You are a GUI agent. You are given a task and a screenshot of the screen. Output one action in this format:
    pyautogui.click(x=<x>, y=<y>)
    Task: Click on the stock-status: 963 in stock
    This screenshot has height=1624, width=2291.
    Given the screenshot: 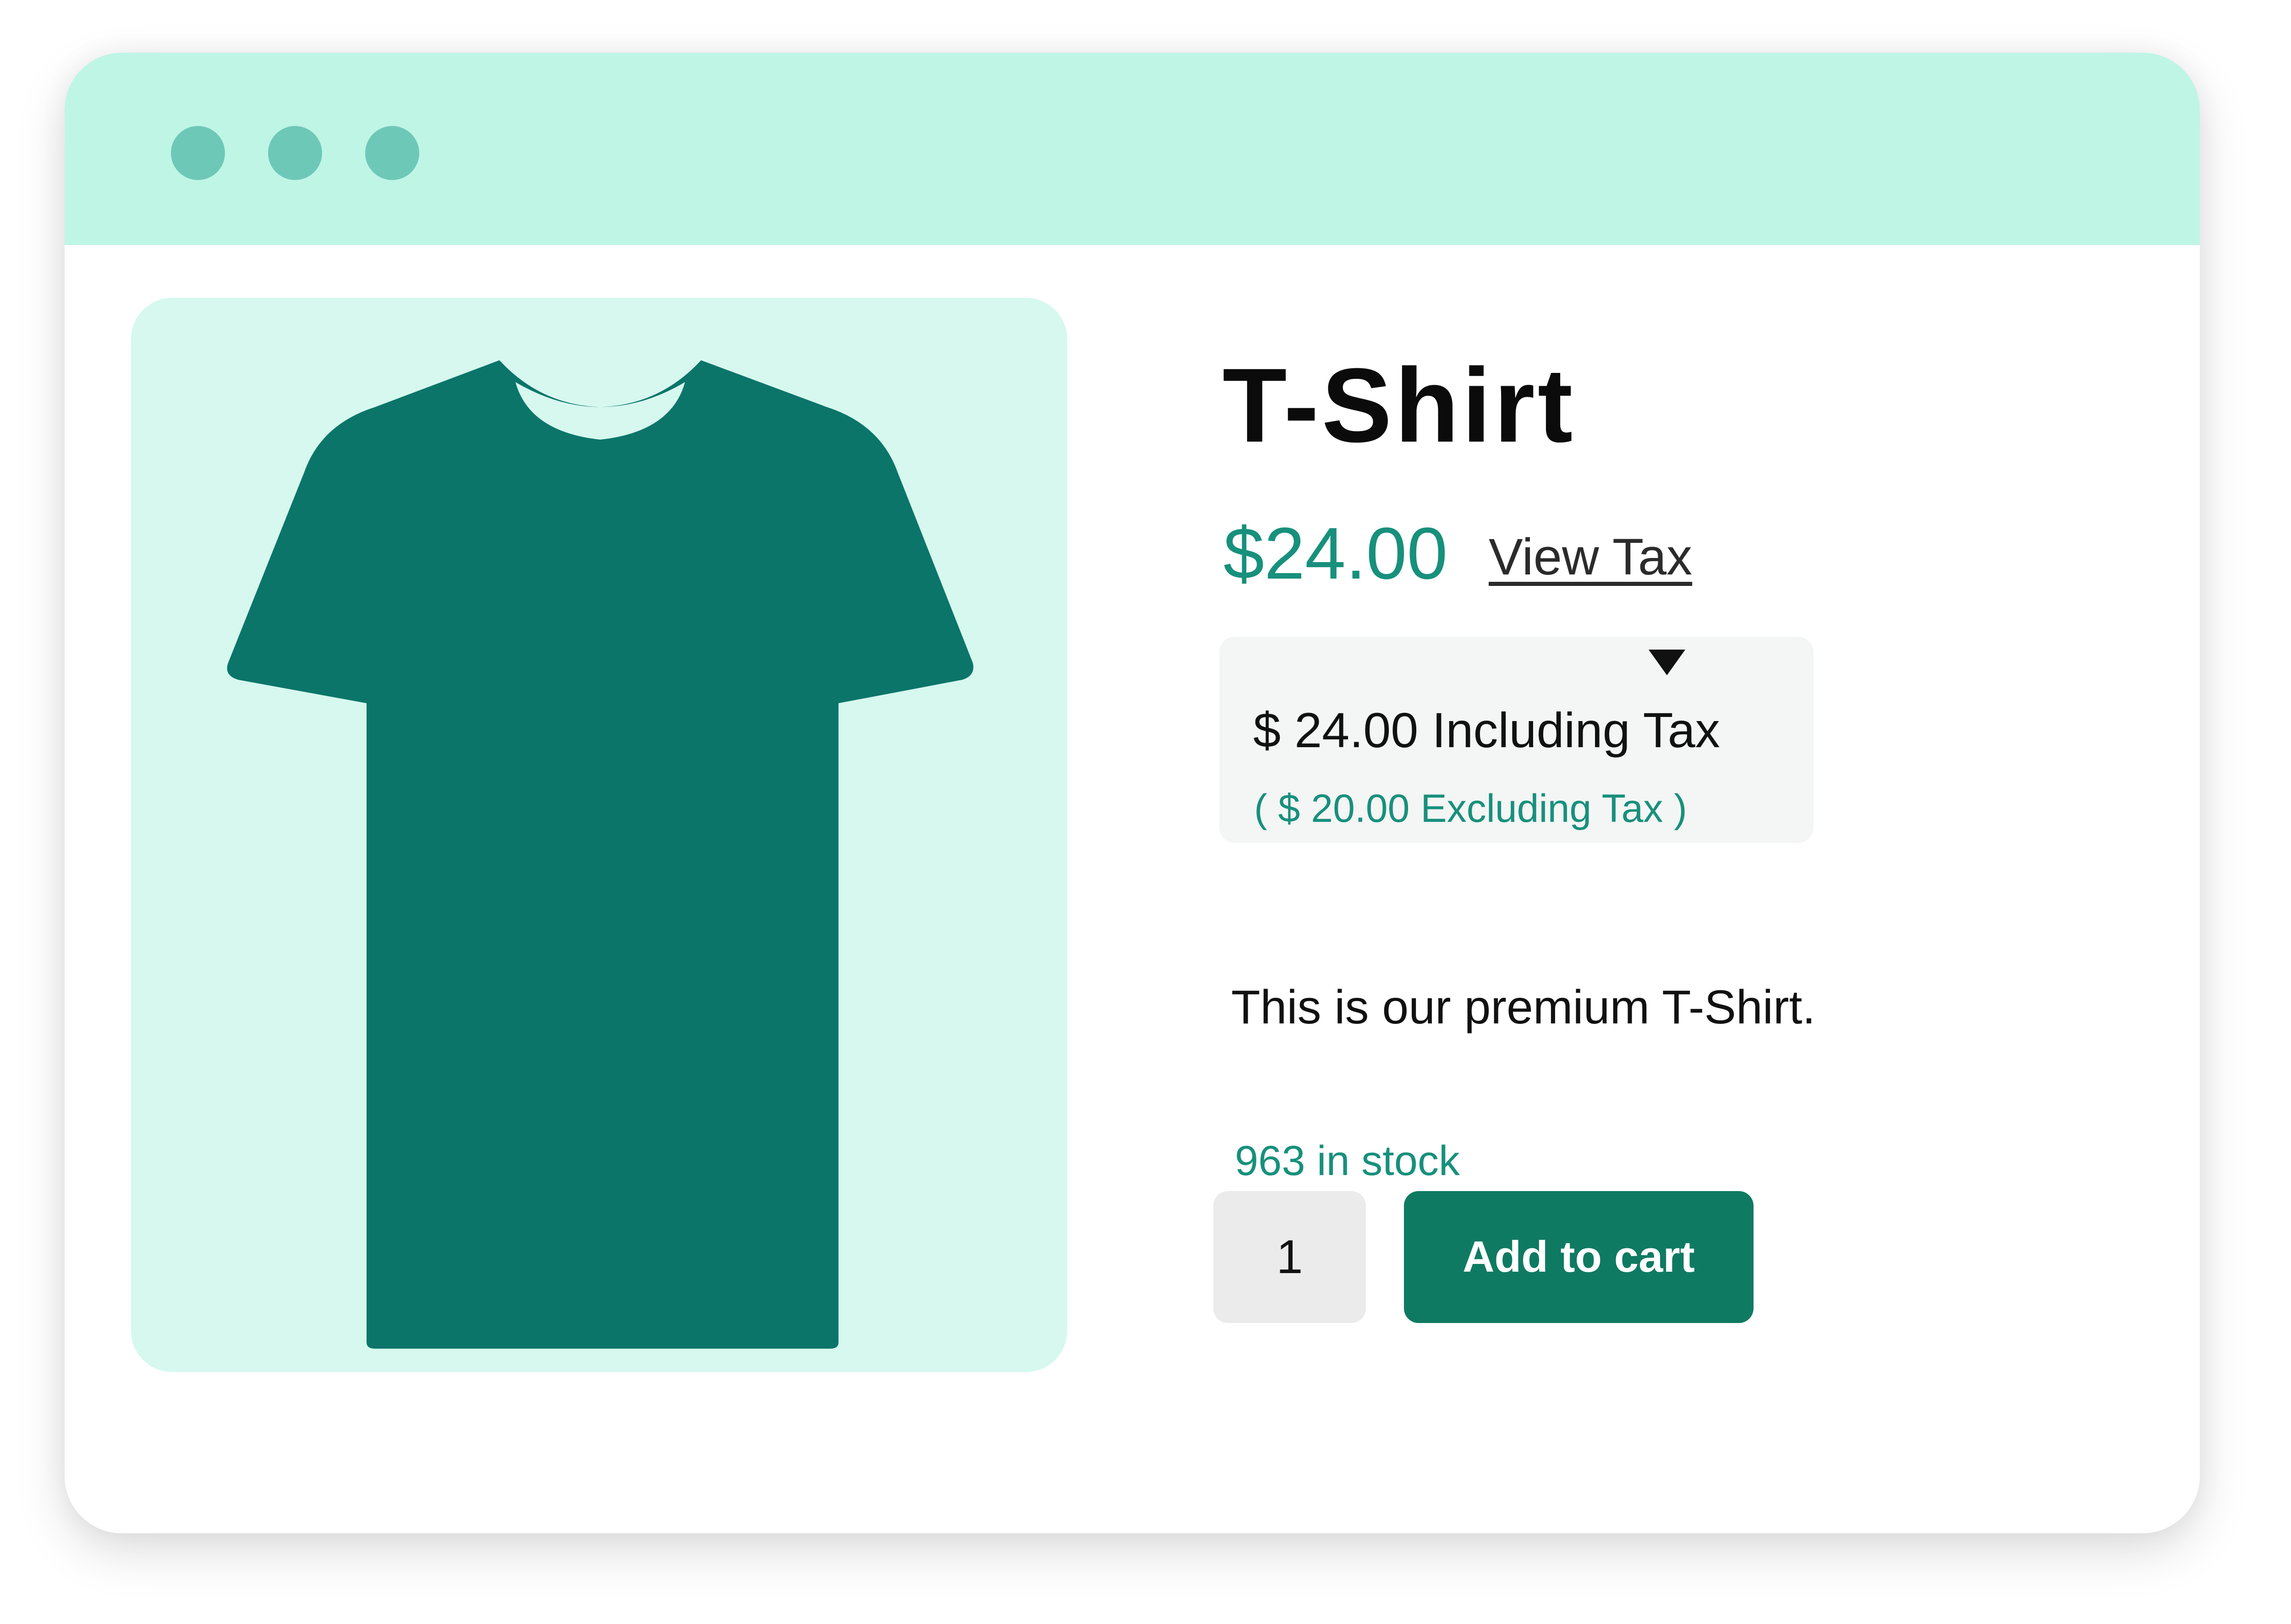 What is the action you would take?
    pyautogui.click(x=1347, y=1160)
    